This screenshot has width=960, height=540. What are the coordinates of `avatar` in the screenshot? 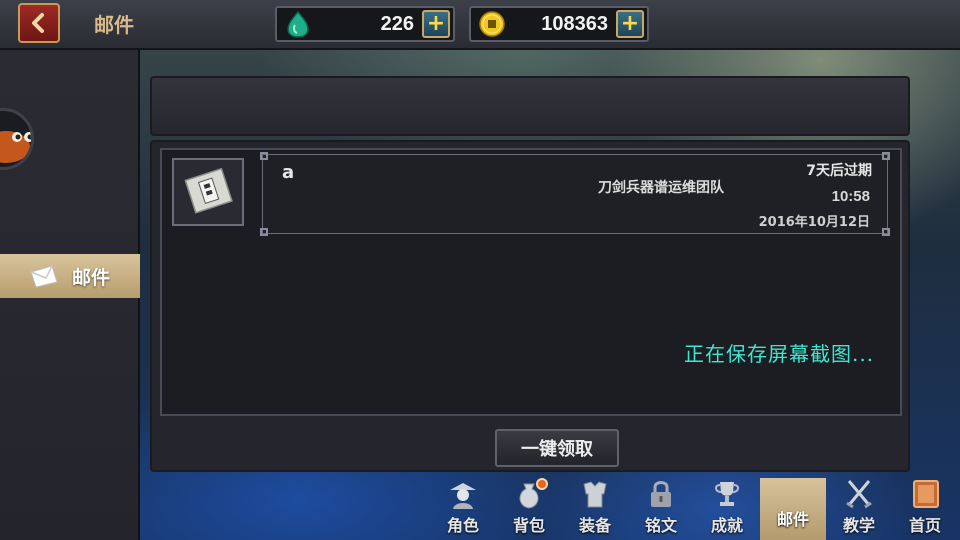 It's located at (17, 139).